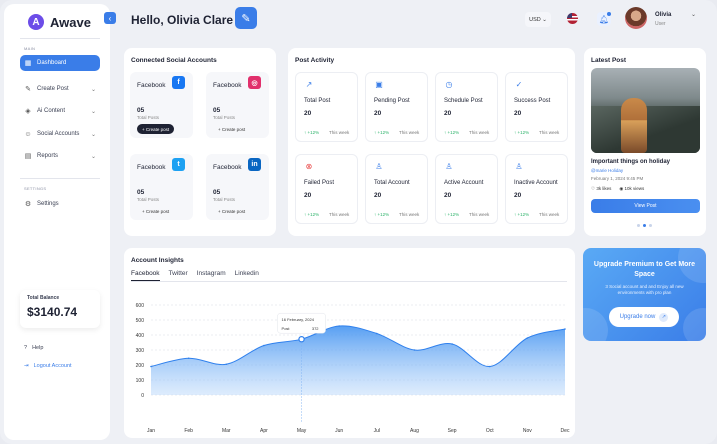 The image size is (717, 444). What do you see at coordinates (48, 204) in the screenshot?
I see `sidebar-item-label: Settings` at bounding box center [48, 204].